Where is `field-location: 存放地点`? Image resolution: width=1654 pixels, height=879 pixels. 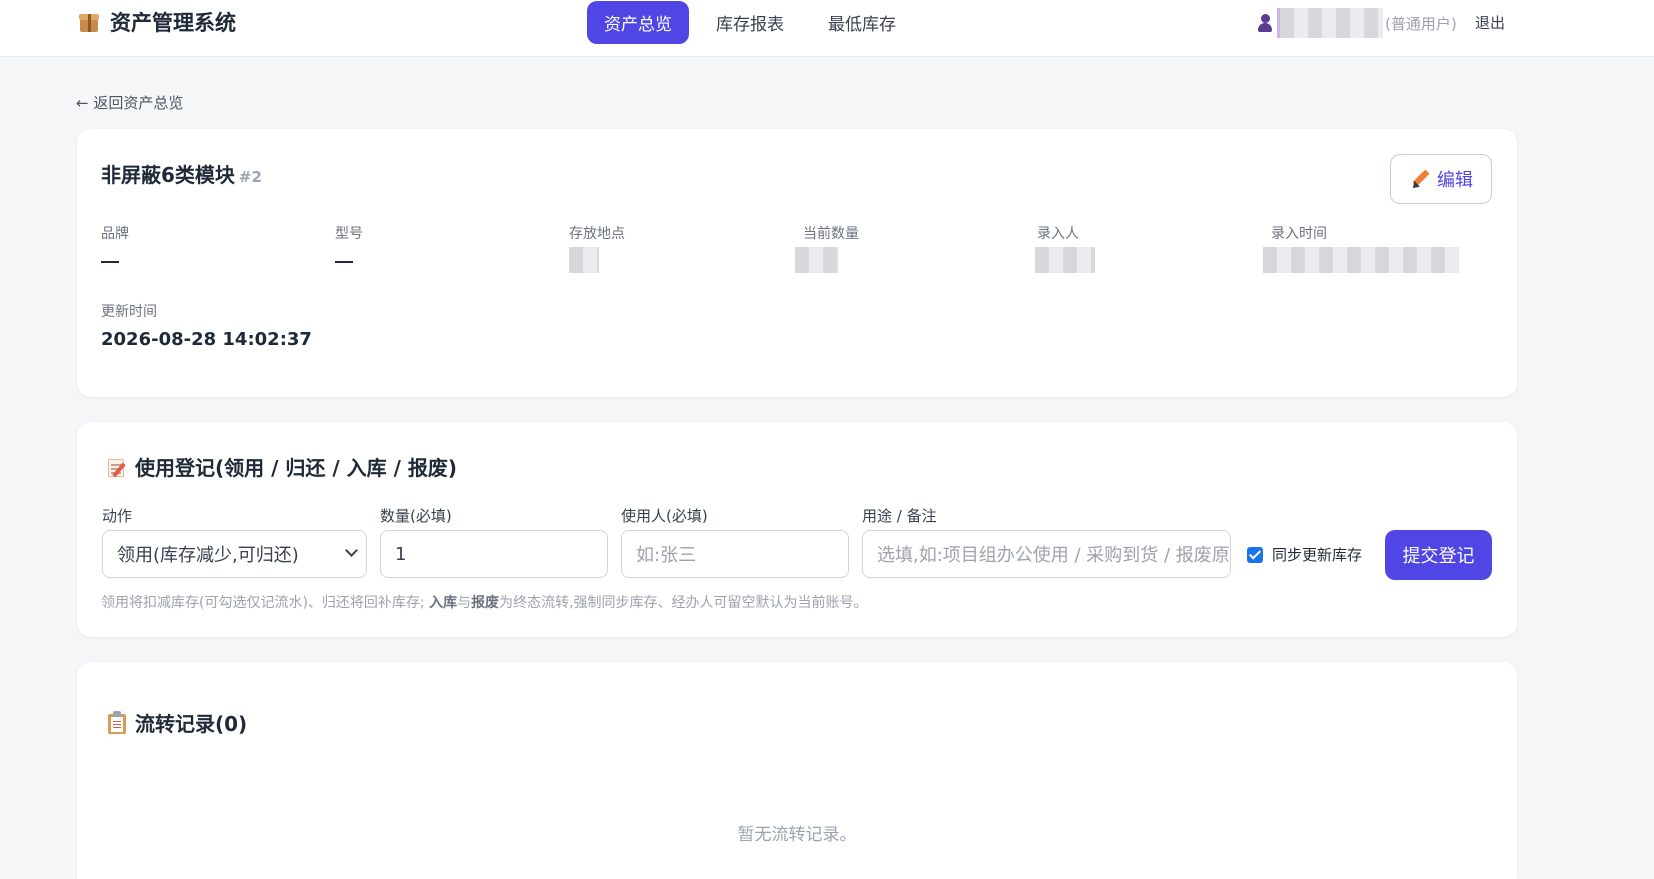 field-location: 存放地点 is located at coordinates (597, 248).